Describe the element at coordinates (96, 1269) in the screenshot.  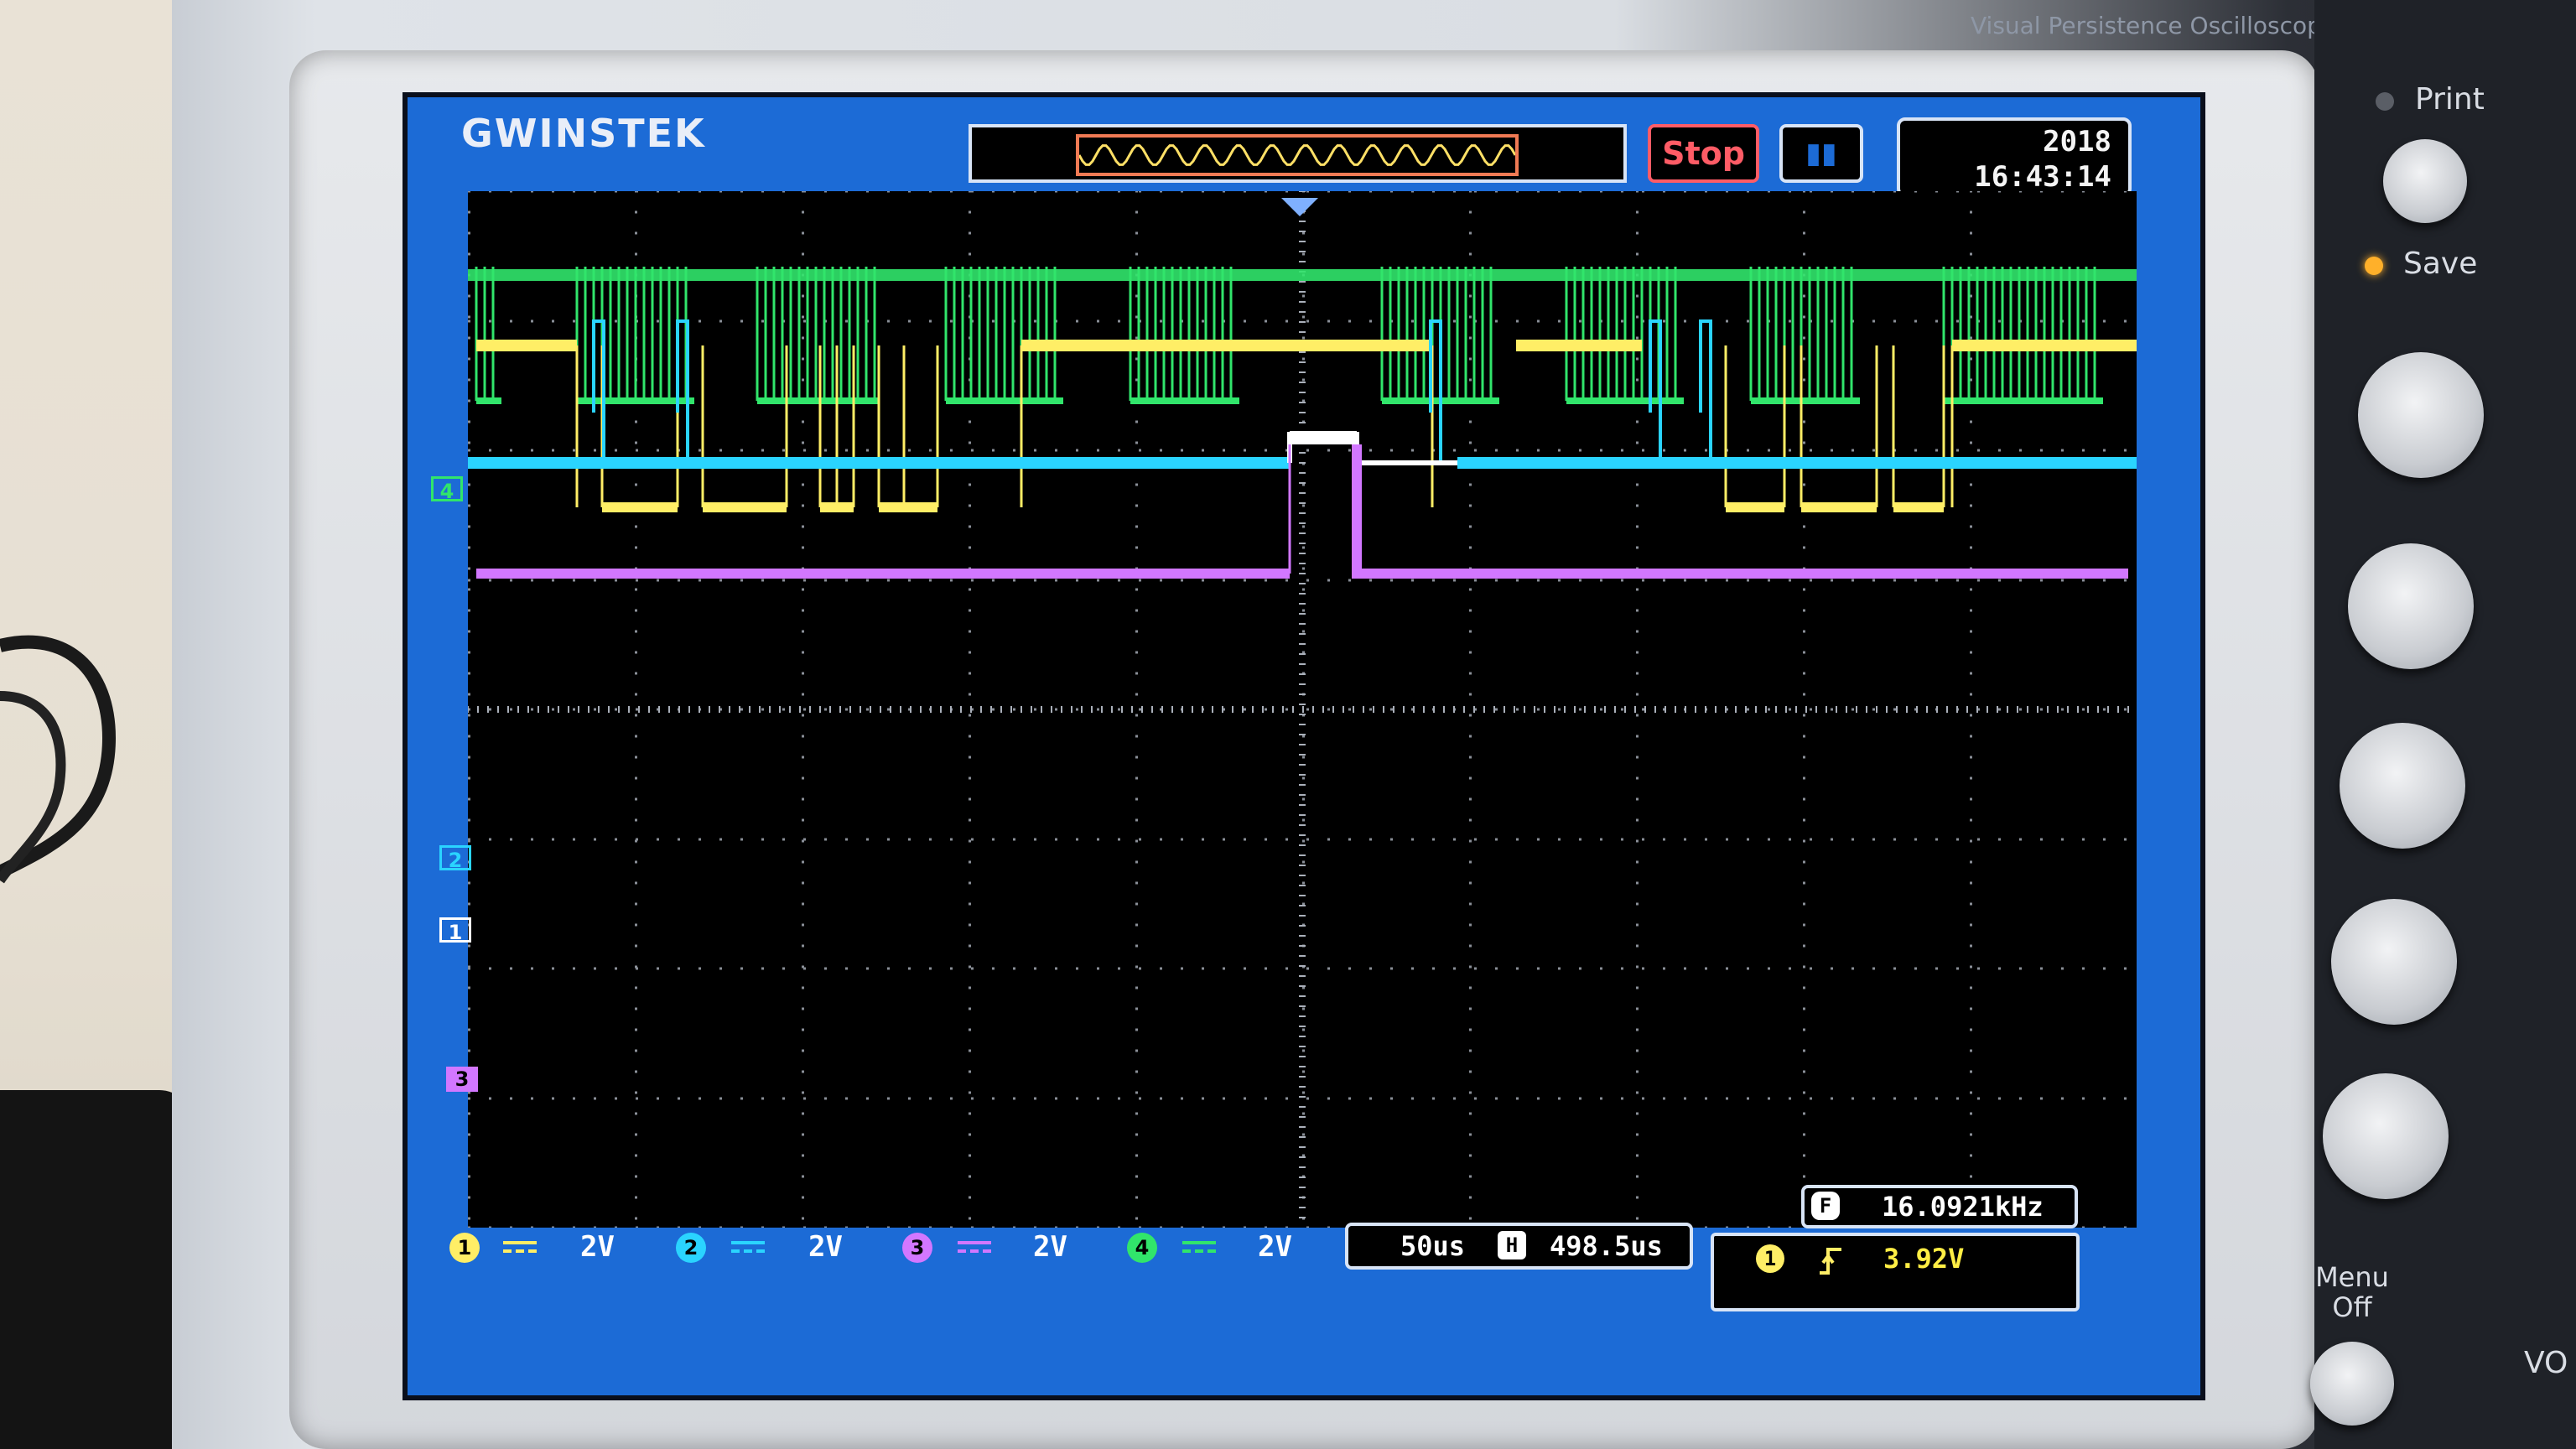
I see `dark-device` at that location.